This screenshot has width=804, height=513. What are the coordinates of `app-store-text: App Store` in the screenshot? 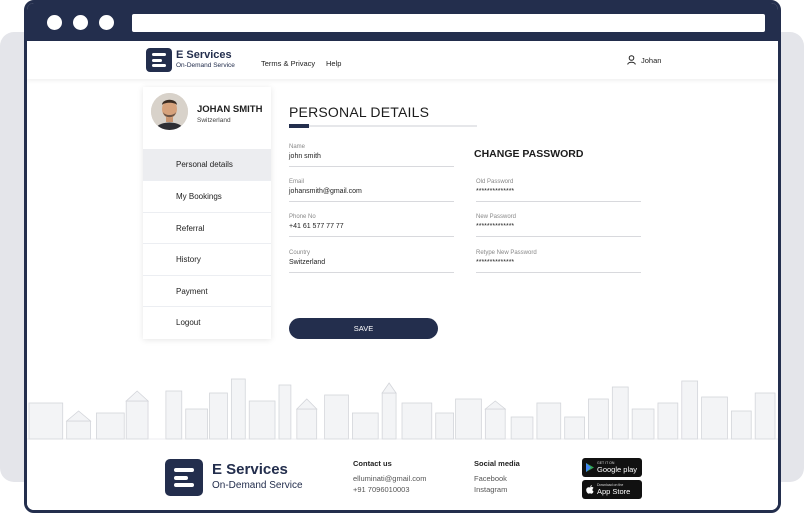 It's located at (614, 491).